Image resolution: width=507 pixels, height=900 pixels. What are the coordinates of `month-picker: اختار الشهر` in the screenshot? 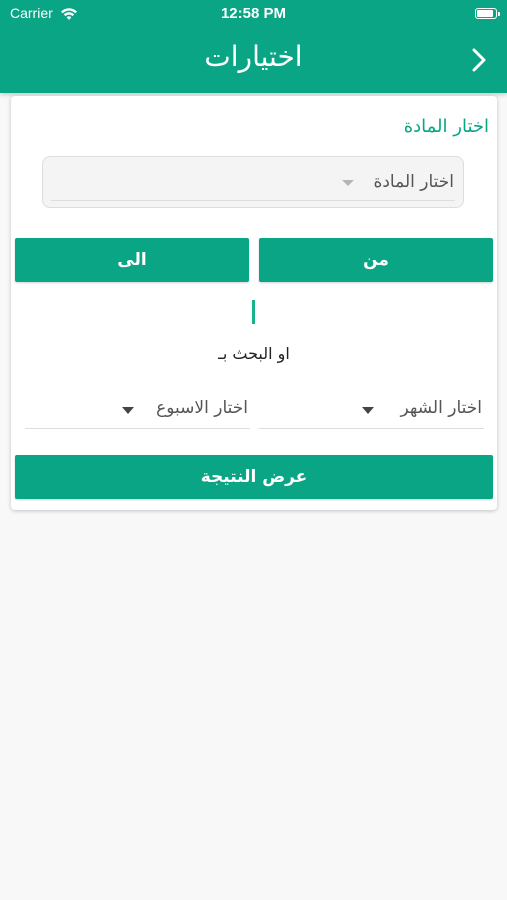 It's located at (371, 411).